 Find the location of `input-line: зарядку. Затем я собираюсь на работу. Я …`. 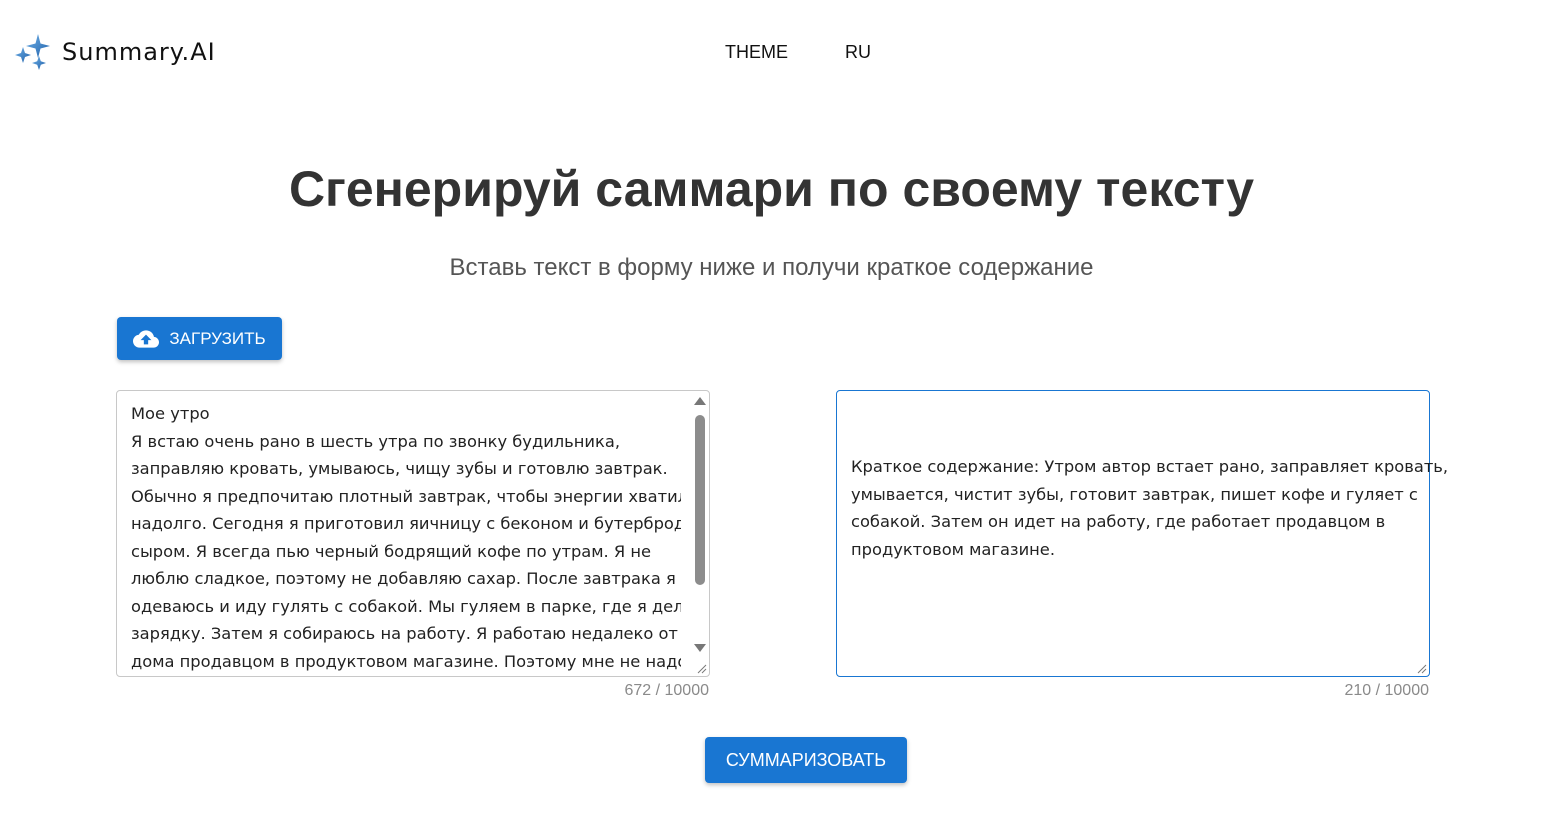

input-line: зарядку. Затем я собираюсь на работу. Я … is located at coordinates (404, 633).